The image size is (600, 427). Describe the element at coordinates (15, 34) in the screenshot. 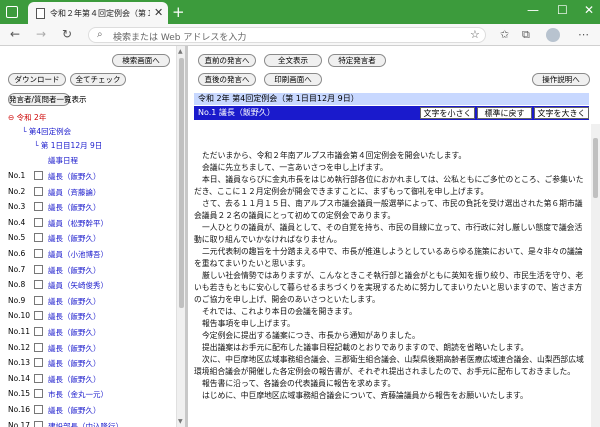

I see `back-icon: ←` at that location.